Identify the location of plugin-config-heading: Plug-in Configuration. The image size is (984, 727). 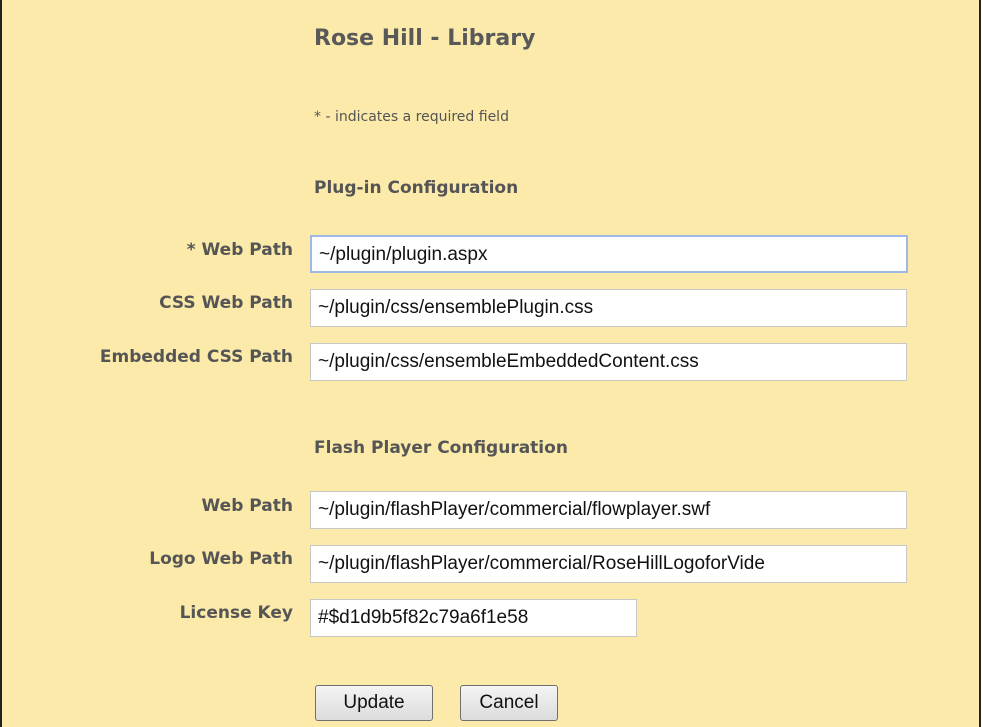
(416, 188).